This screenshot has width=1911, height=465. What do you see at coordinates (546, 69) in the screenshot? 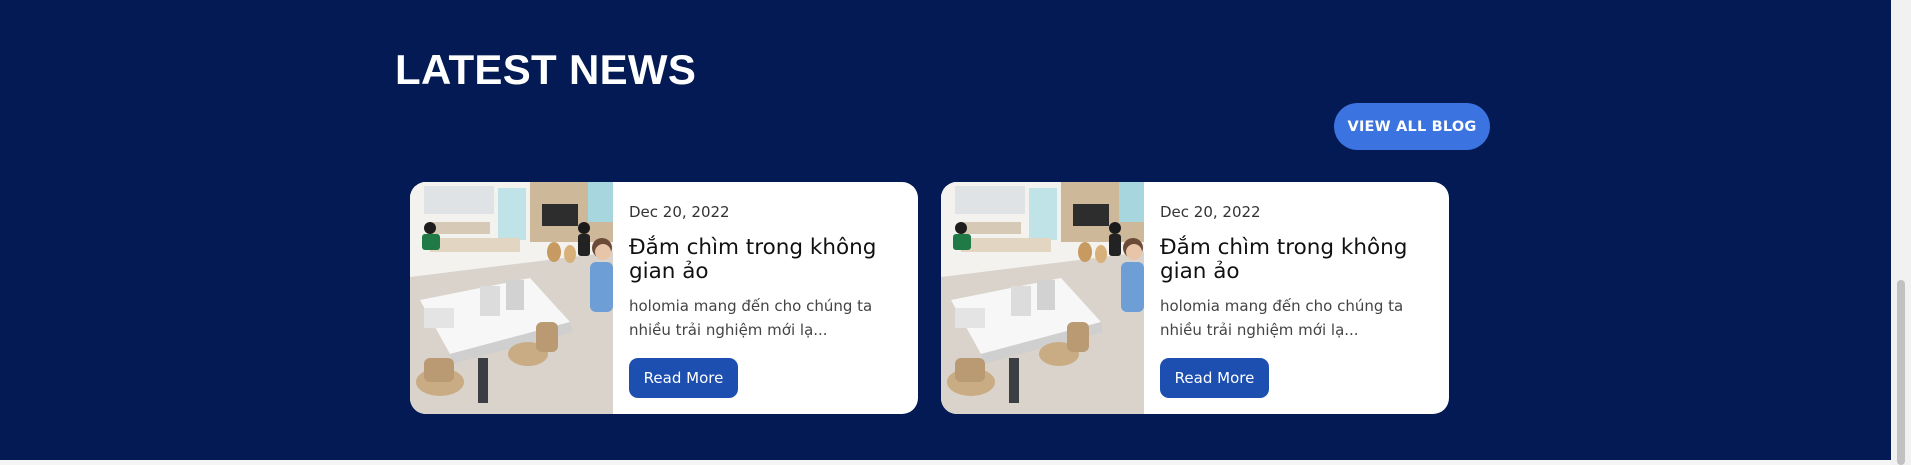
I see `section-title: LATEST NEWS` at bounding box center [546, 69].